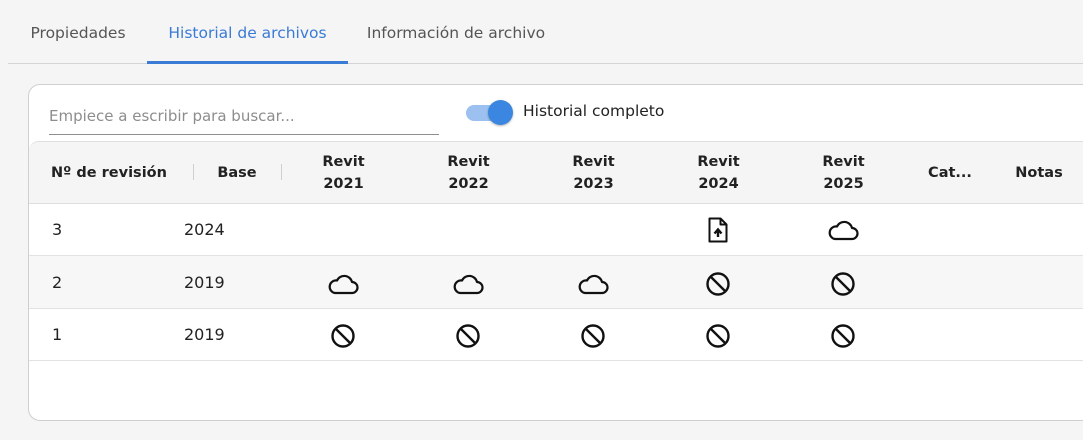 The width and height of the screenshot is (1083, 440). I want to click on col-header-revit-2025: Revit 2025, so click(843, 172).